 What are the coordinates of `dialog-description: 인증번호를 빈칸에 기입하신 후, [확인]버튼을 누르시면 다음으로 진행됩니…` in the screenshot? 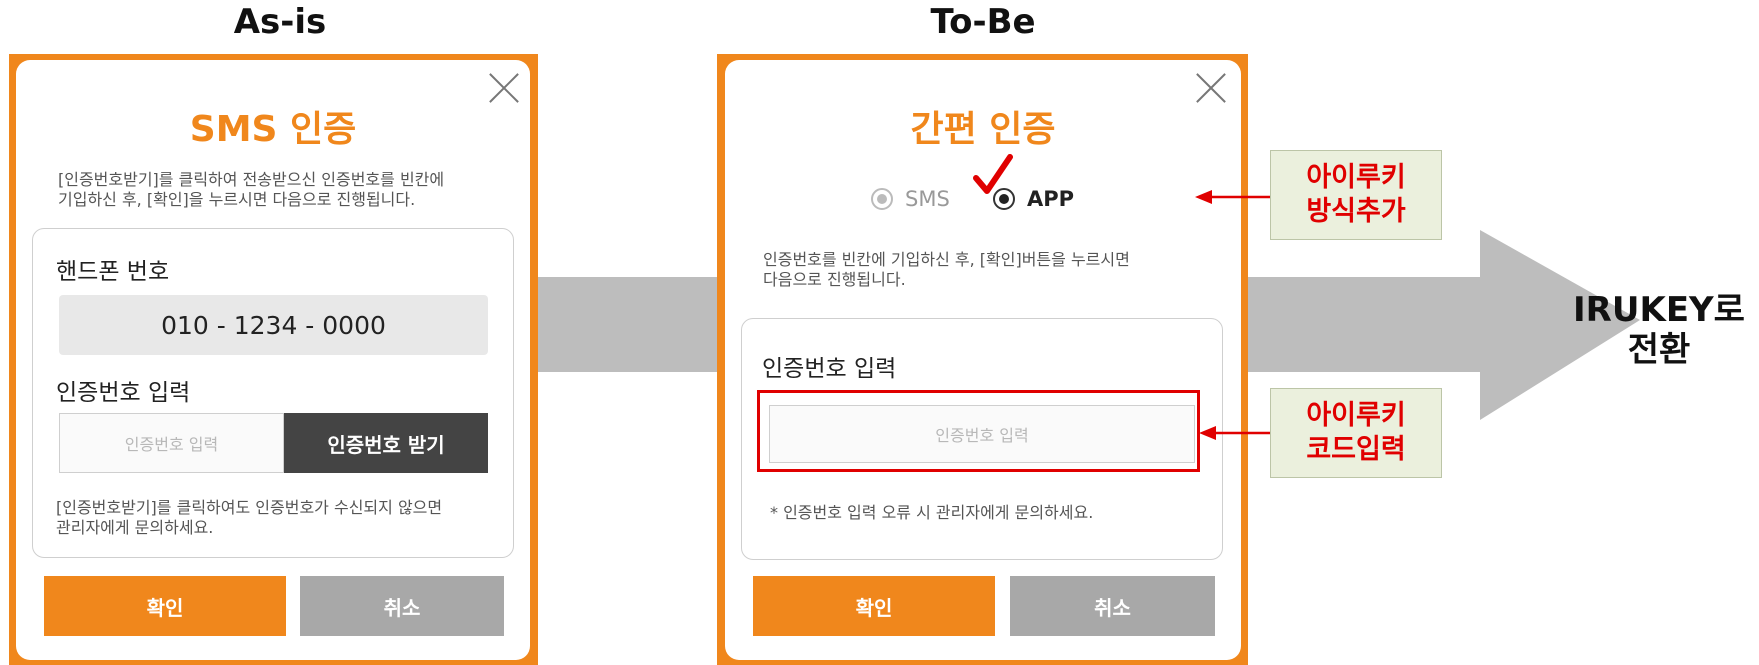 It's located at (946, 269).